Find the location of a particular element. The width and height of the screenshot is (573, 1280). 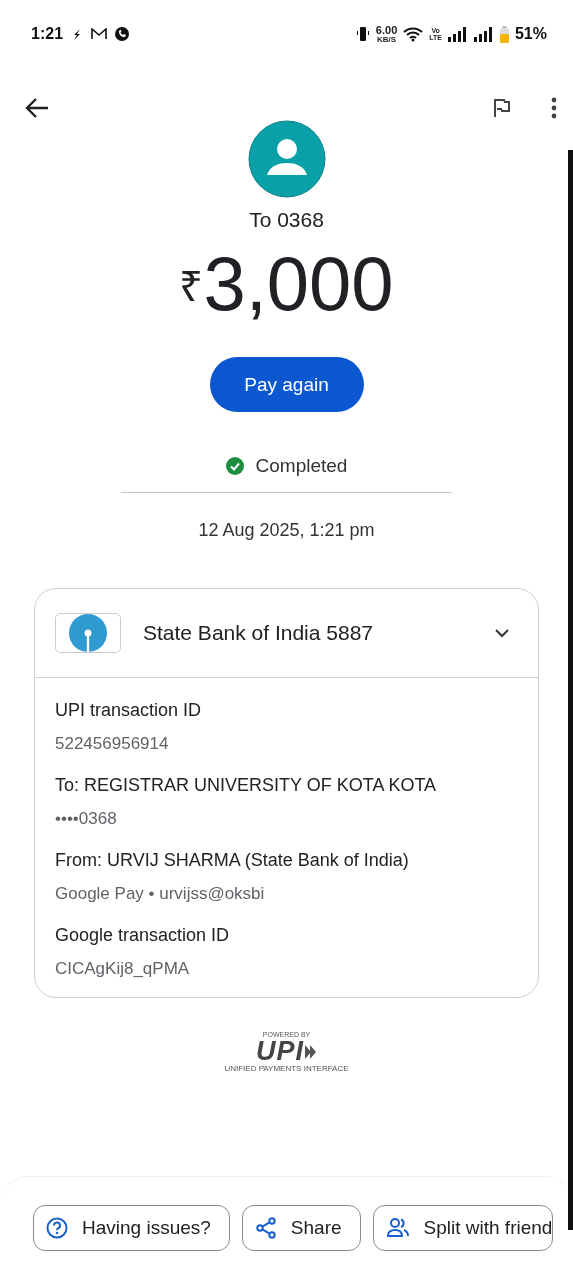

detail-value: Google Pay • urvijss@oksbi is located at coordinates (160, 894).